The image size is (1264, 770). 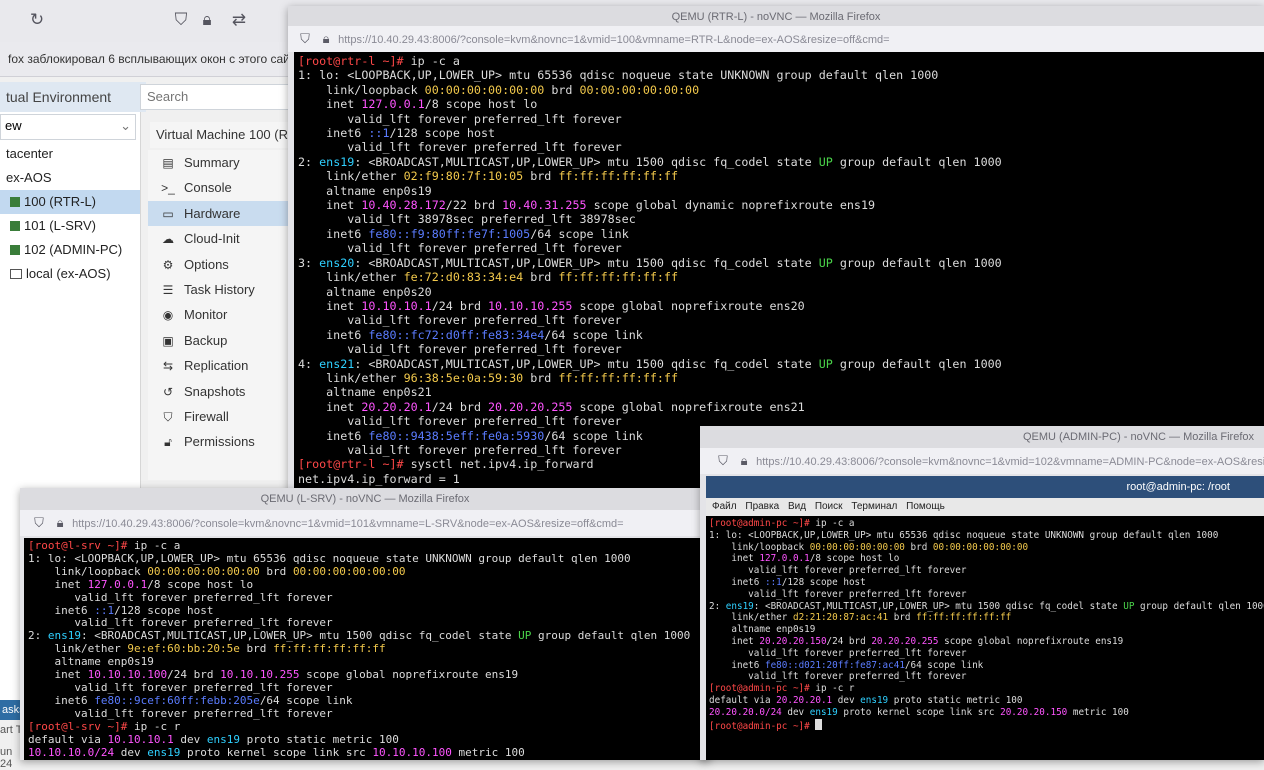 I want to click on terminal-text: ::1, so click(x=379, y=133).